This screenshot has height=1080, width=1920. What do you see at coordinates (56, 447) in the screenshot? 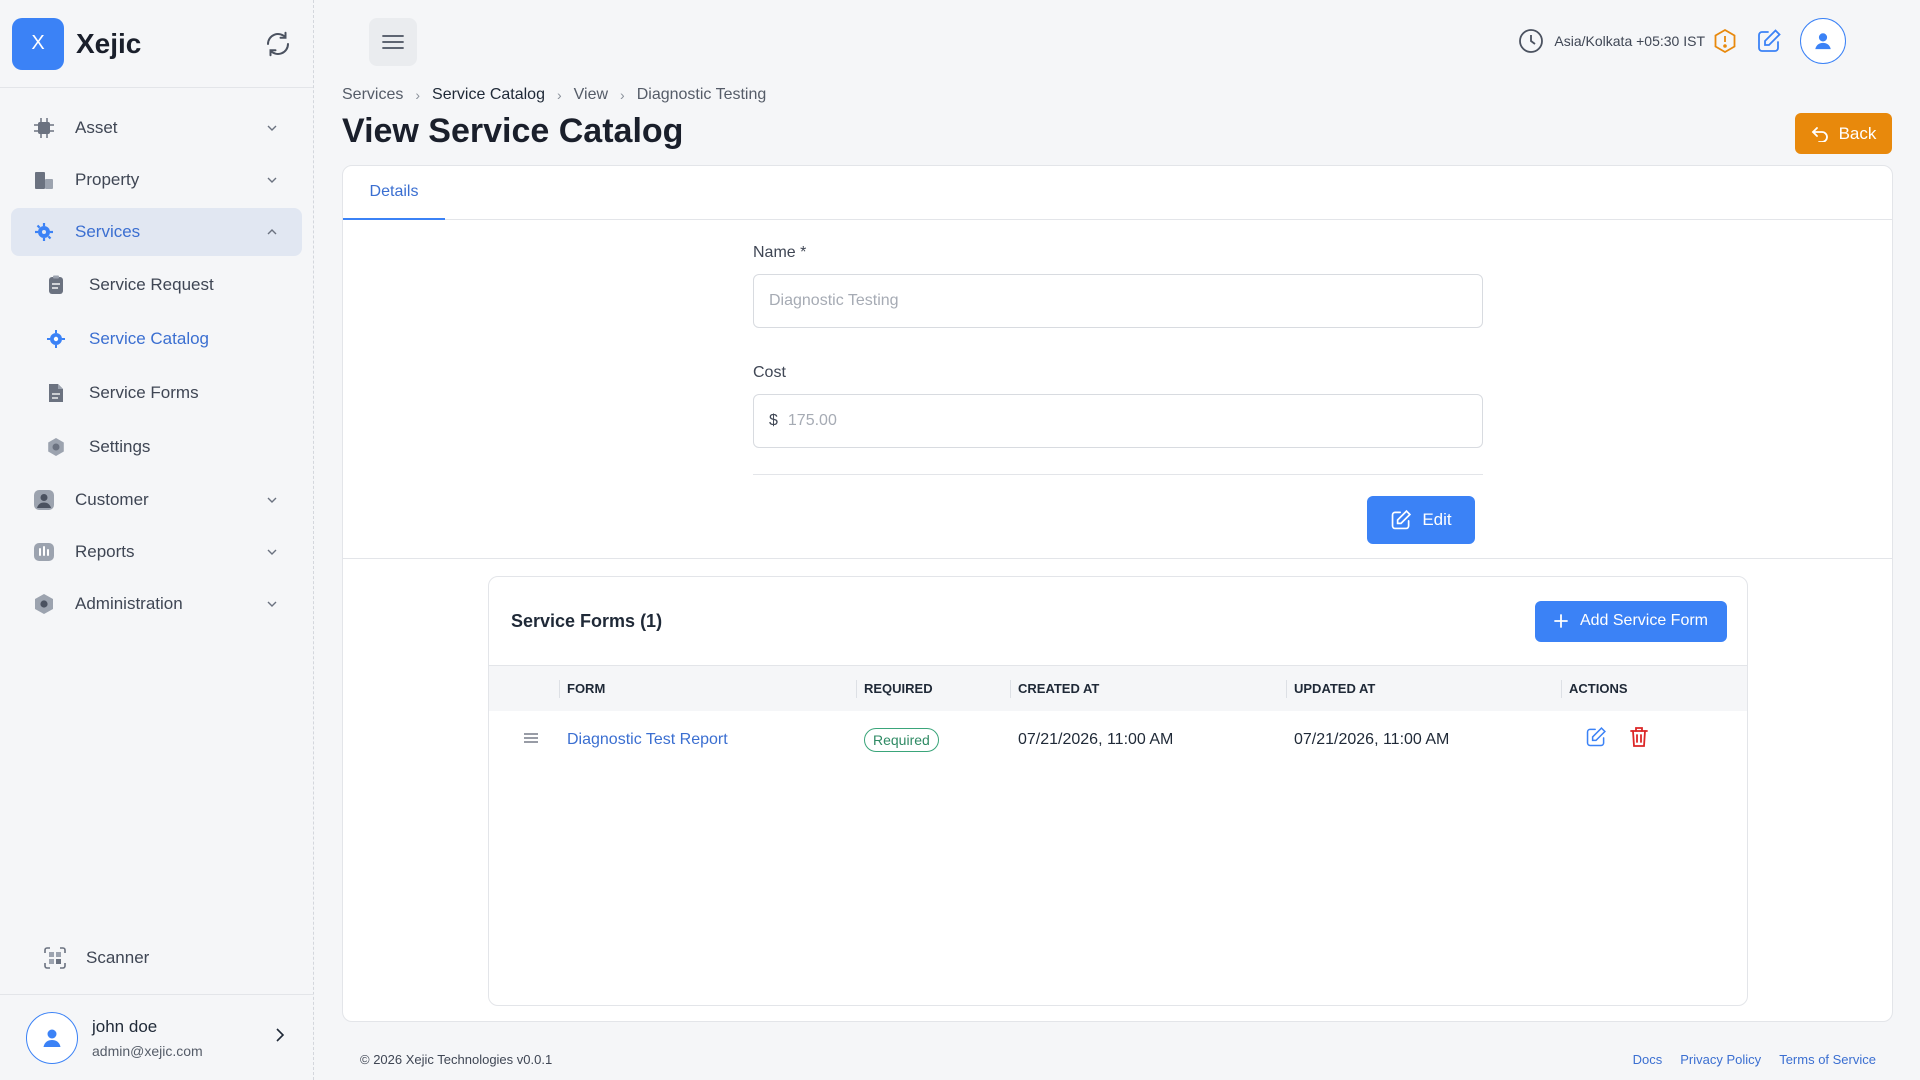
I see `cog-icon` at bounding box center [56, 447].